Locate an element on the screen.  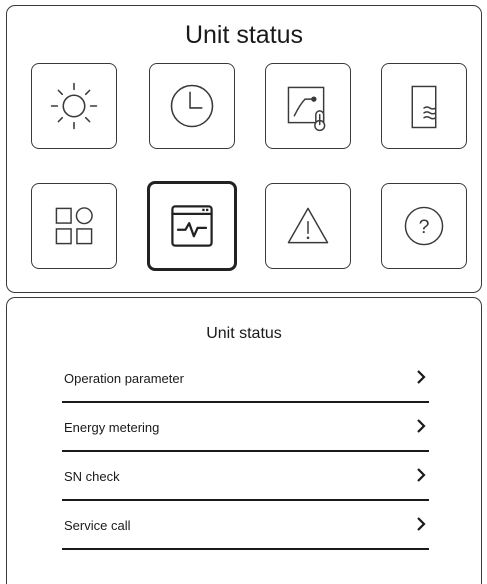
tile-apps is located at coordinates (74, 226).